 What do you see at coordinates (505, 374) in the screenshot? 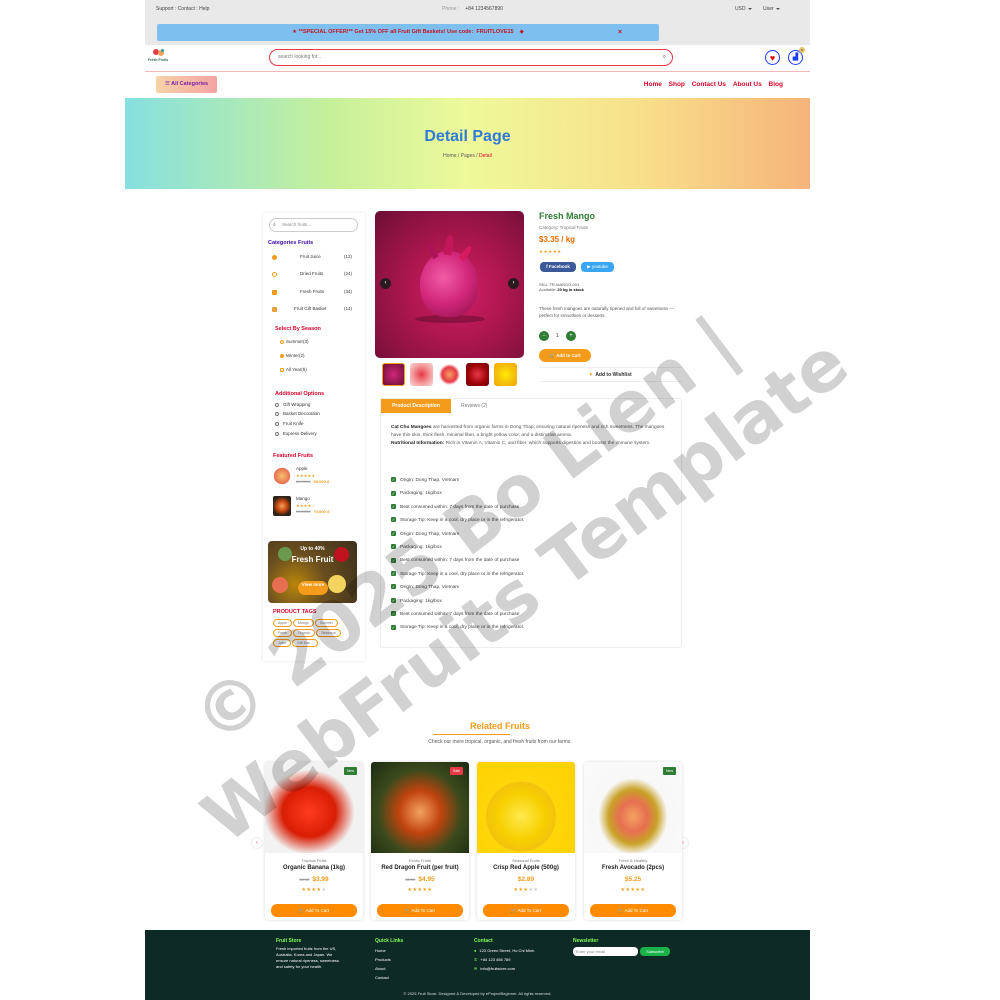
I see `thumbnail-lemon` at bounding box center [505, 374].